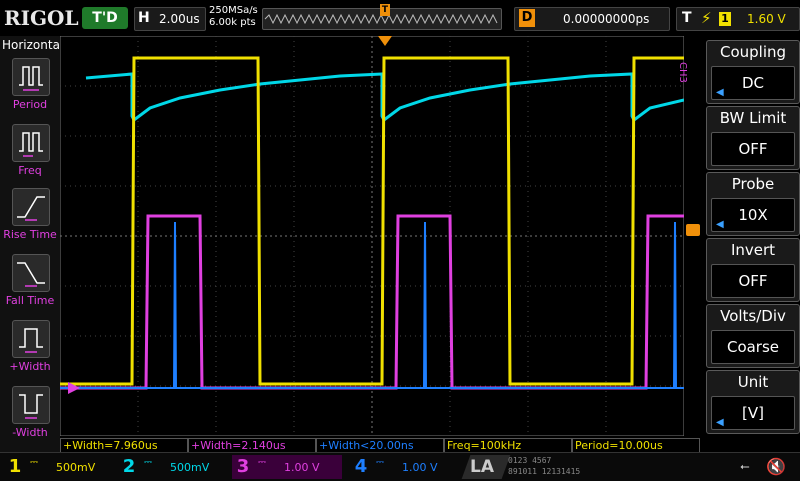  I want to click on negative-width-icon, so click(31, 405).